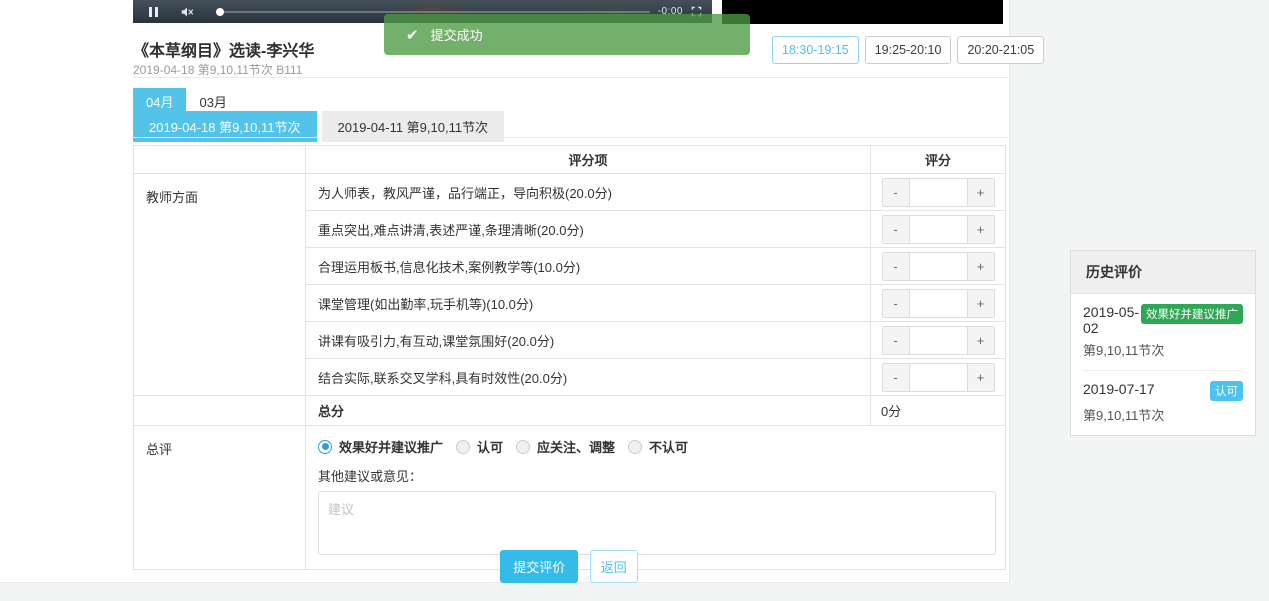 Image resolution: width=1269 pixels, height=601 pixels. I want to click on radio-label: 效果好并建议推广, so click(391, 446).